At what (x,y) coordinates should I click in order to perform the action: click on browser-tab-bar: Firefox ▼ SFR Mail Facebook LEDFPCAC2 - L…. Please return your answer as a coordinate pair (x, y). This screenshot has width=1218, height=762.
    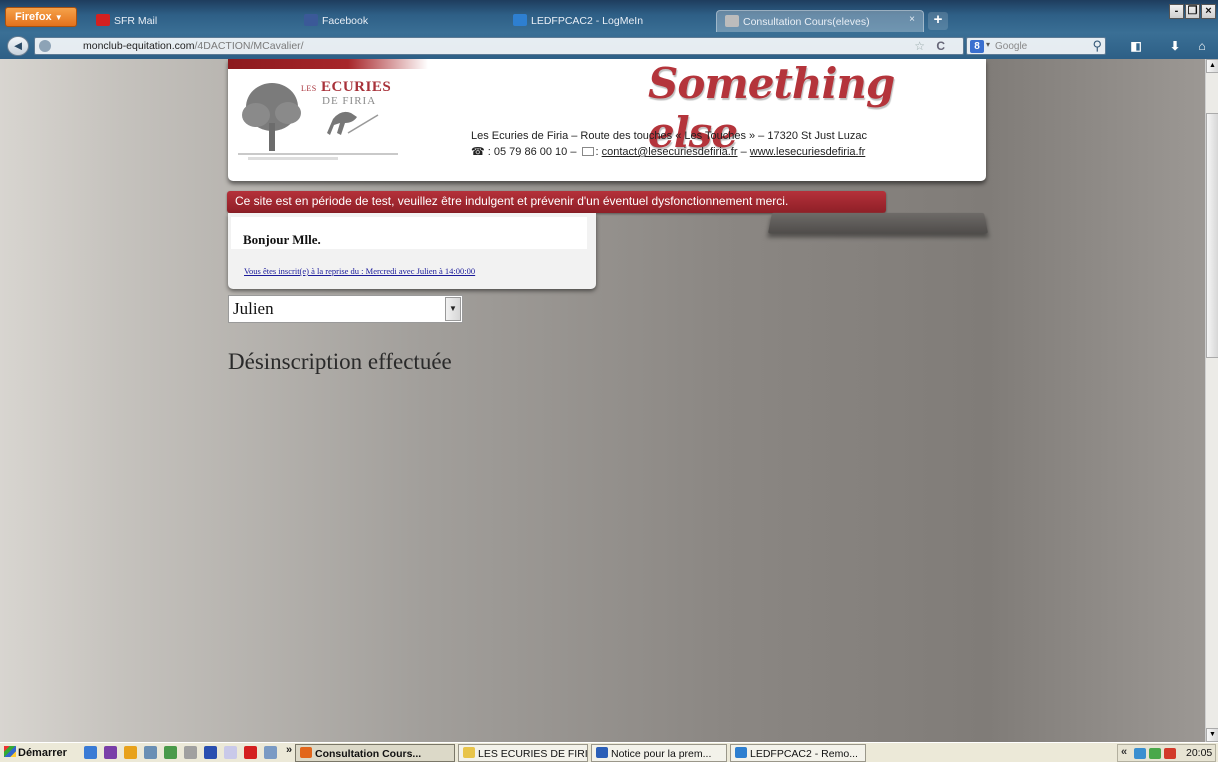
    Looking at the image, I should click on (609, 16).